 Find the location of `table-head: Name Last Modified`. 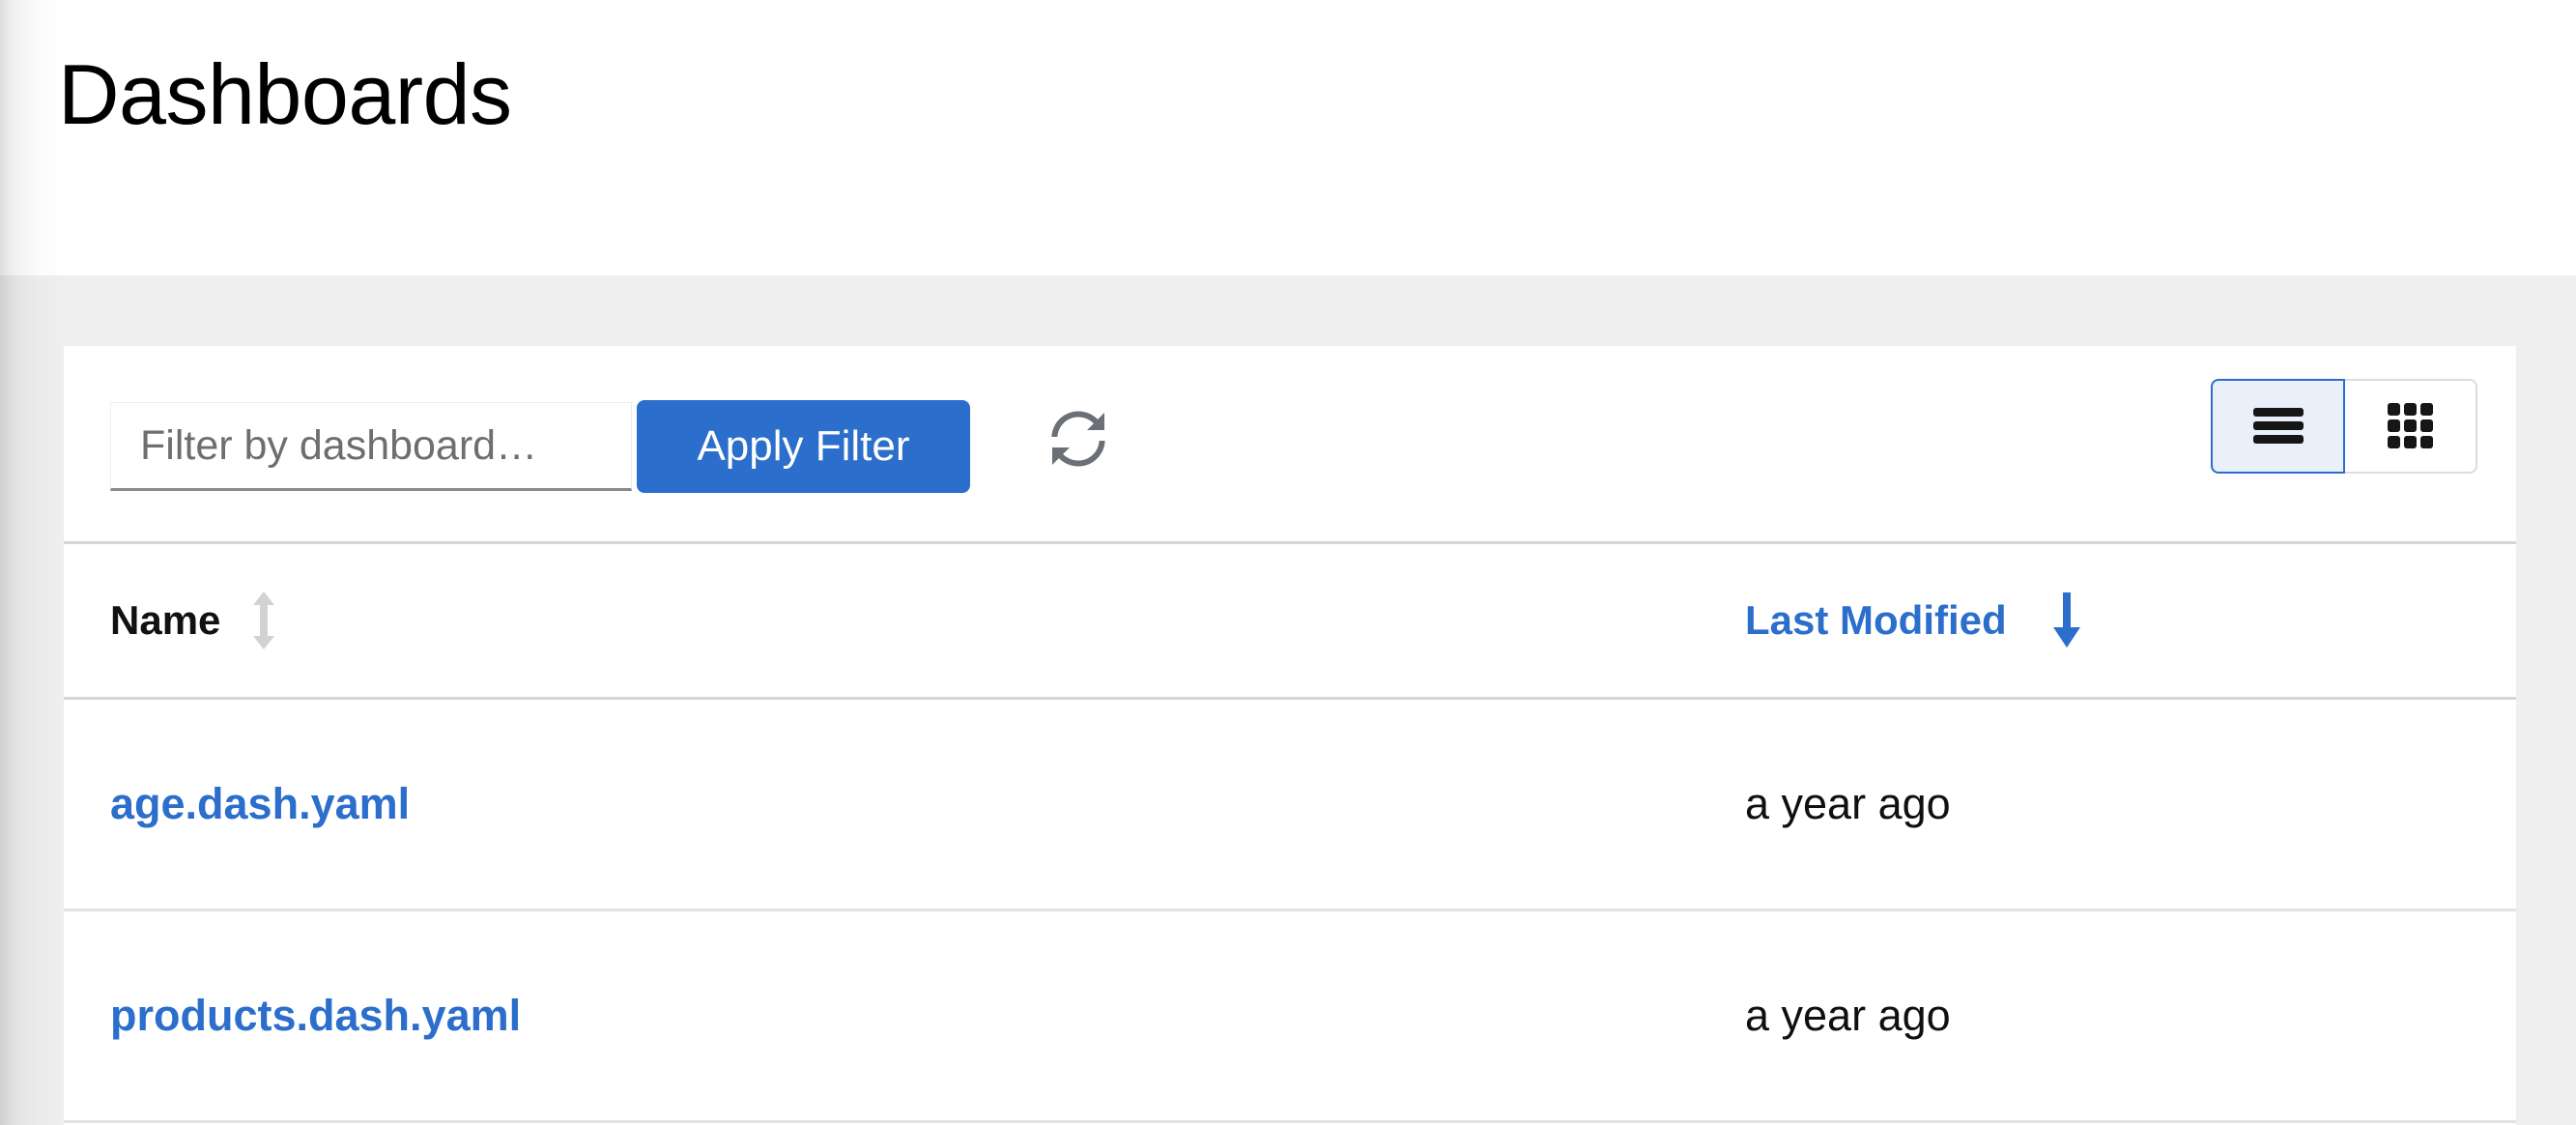

table-head: Name Last Modified is located at coordinates (1290, 622).